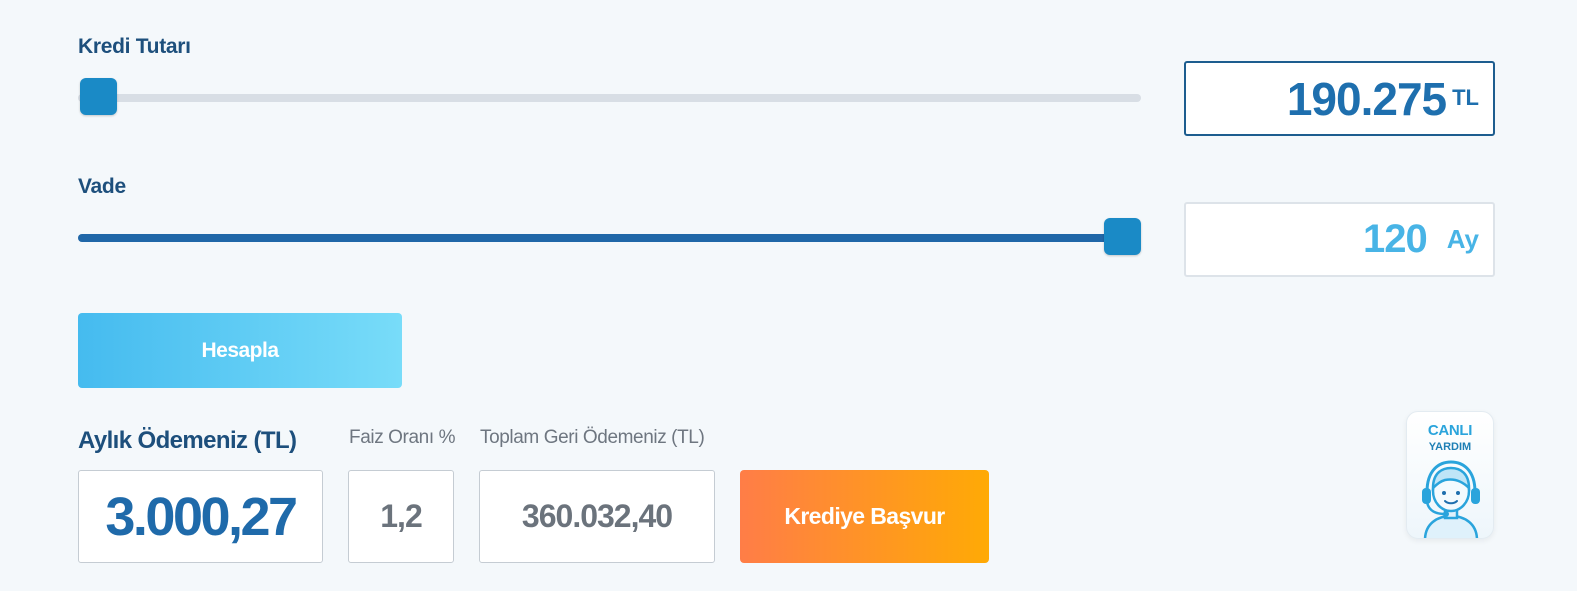 This screenshot has height=591, width=1577. Describe the element at coordinates (864, 516) in the screenshot. I see `apply-loan-button: Krediye Başvur` at that location.